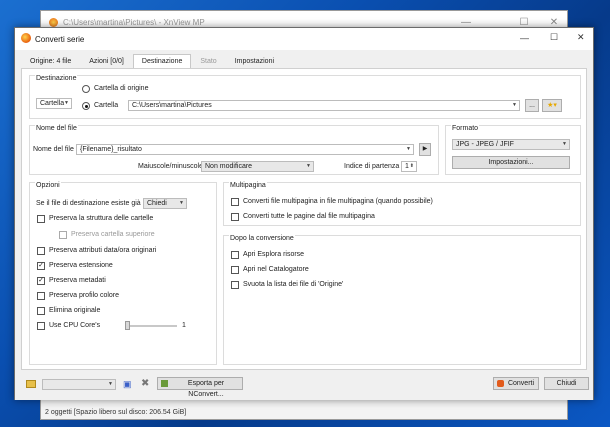  I want to click on multipagina-caption: Multipagina, so click(248, 185).